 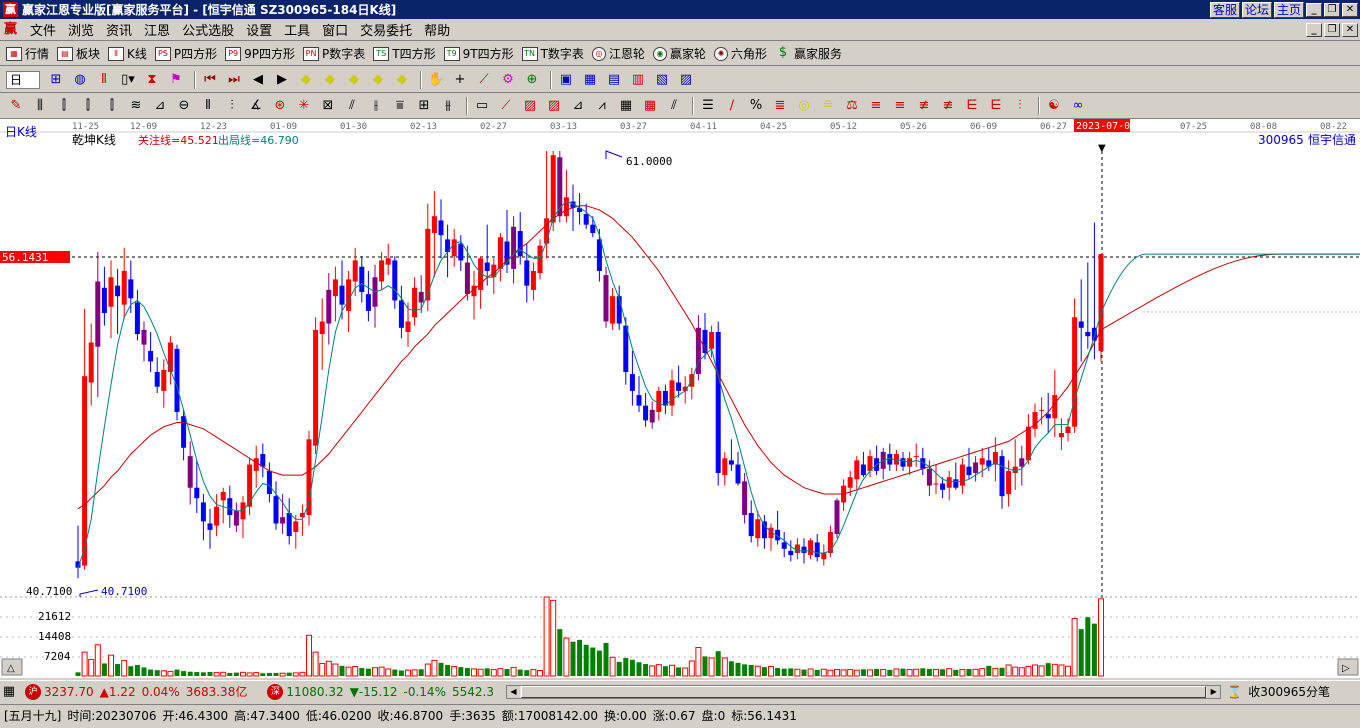 What do you see at coordinates (1332, 29) in the screenshot?
I see `child-restore-icon: ❐` at bounding box center [1332, 29].